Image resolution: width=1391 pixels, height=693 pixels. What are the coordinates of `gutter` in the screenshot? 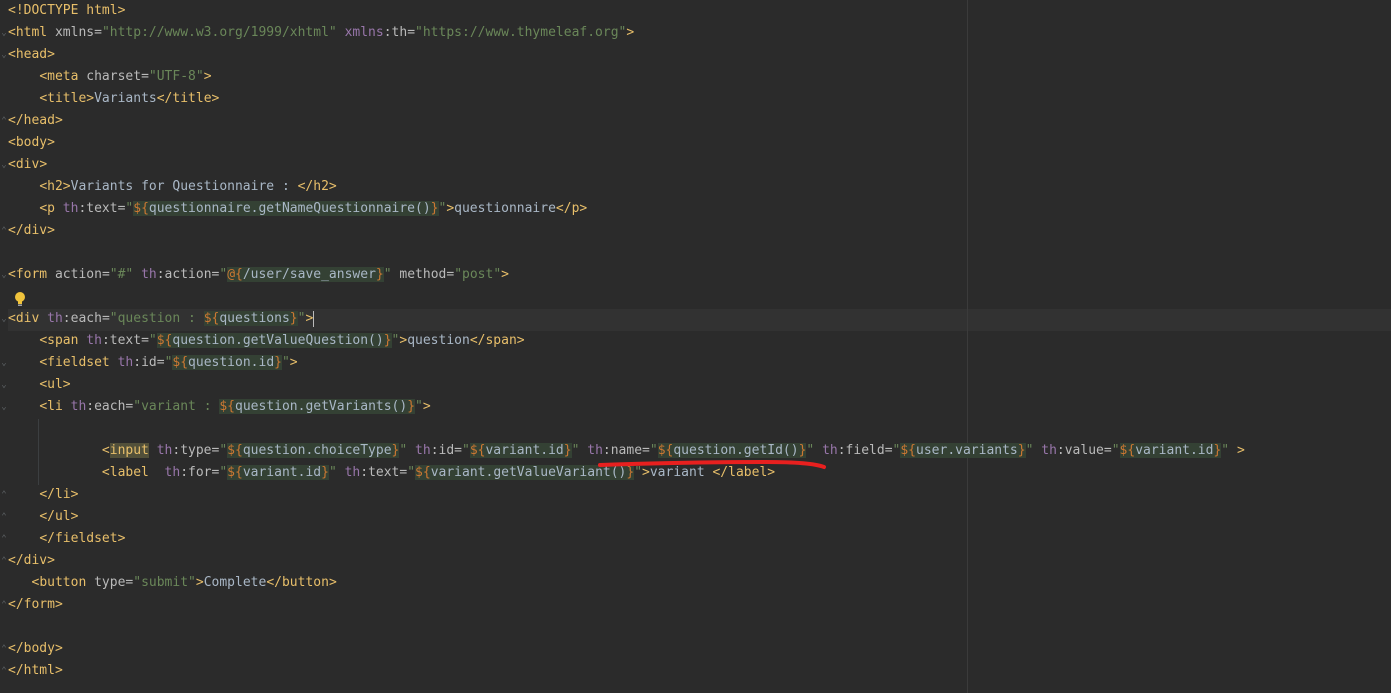 It's located at (4, 346).